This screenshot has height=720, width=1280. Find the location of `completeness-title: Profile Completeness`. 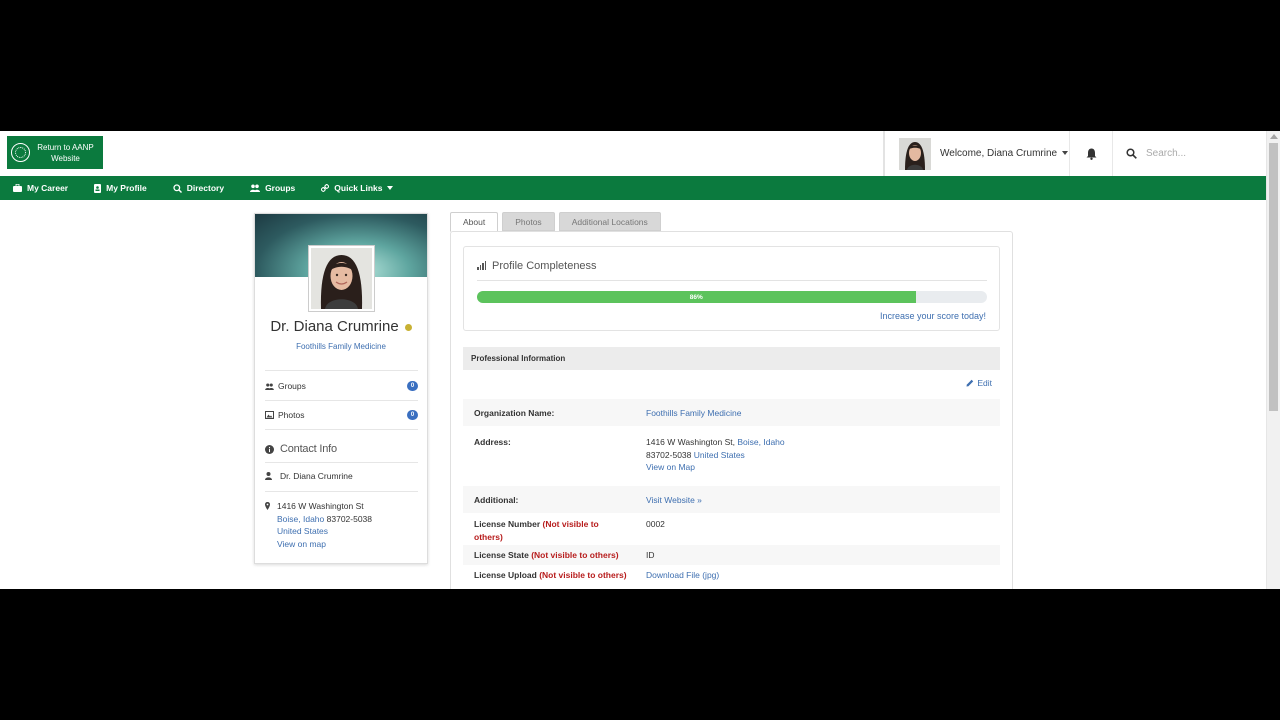

completeness-title: Profile Completeness is located at coordinates (537, 266).